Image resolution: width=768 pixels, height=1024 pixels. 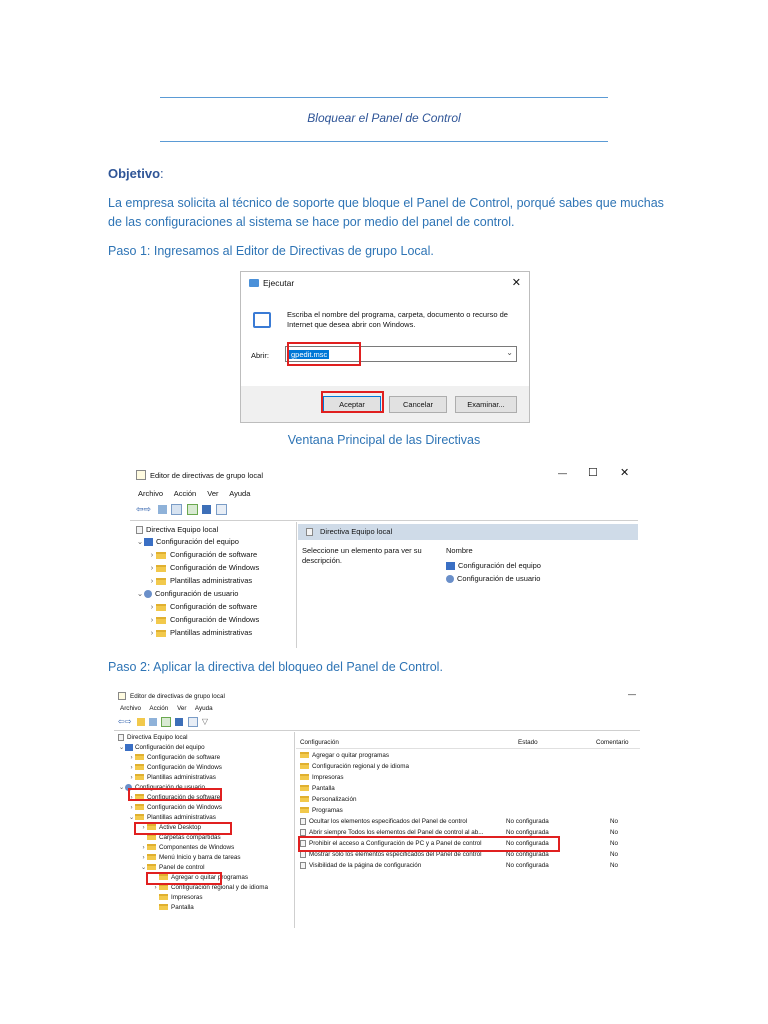 What do you see at coordinates (141, 475) in the screenshot?
I see `gpedit-app-icon` at bounding box center [141, 475].